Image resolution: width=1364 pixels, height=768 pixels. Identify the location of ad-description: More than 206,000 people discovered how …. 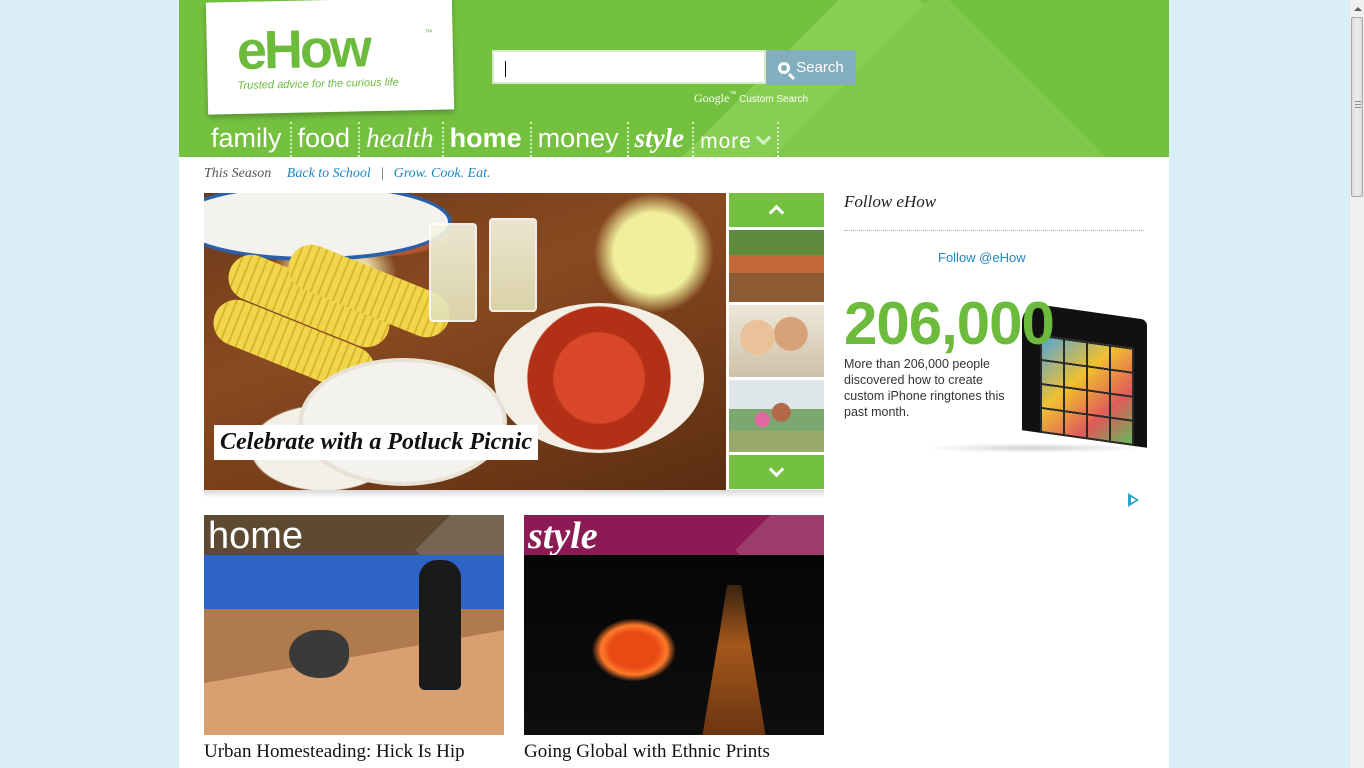
(924, 388).